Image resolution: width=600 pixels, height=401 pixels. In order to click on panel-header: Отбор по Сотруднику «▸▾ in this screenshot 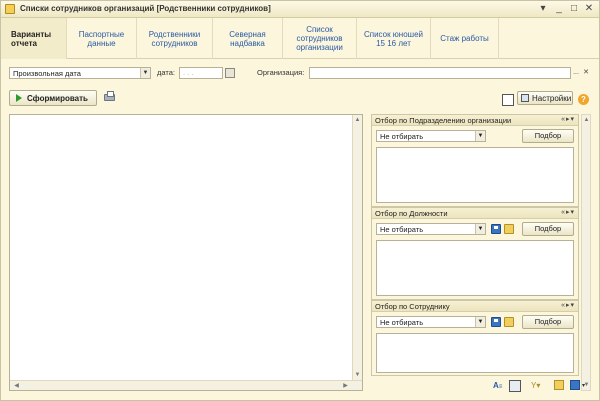, I will do `click(475, 306)`.